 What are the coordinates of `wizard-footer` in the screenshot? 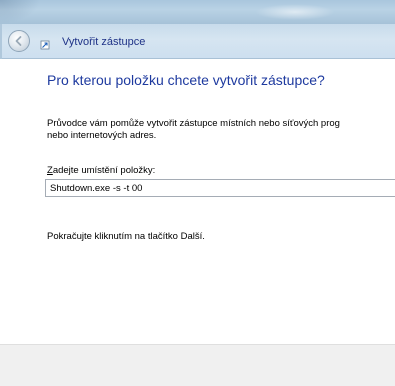 It's located at (197, 365).